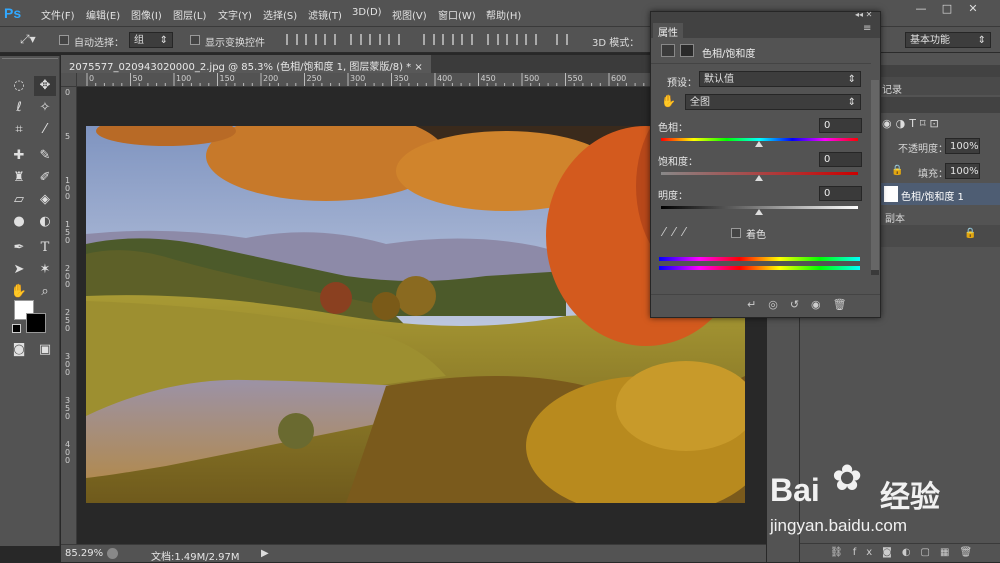  What do you see at coordinates (418, 67) in the screenshot?
I see `close-tab-icon: ×` at bounding box center [418, 67].